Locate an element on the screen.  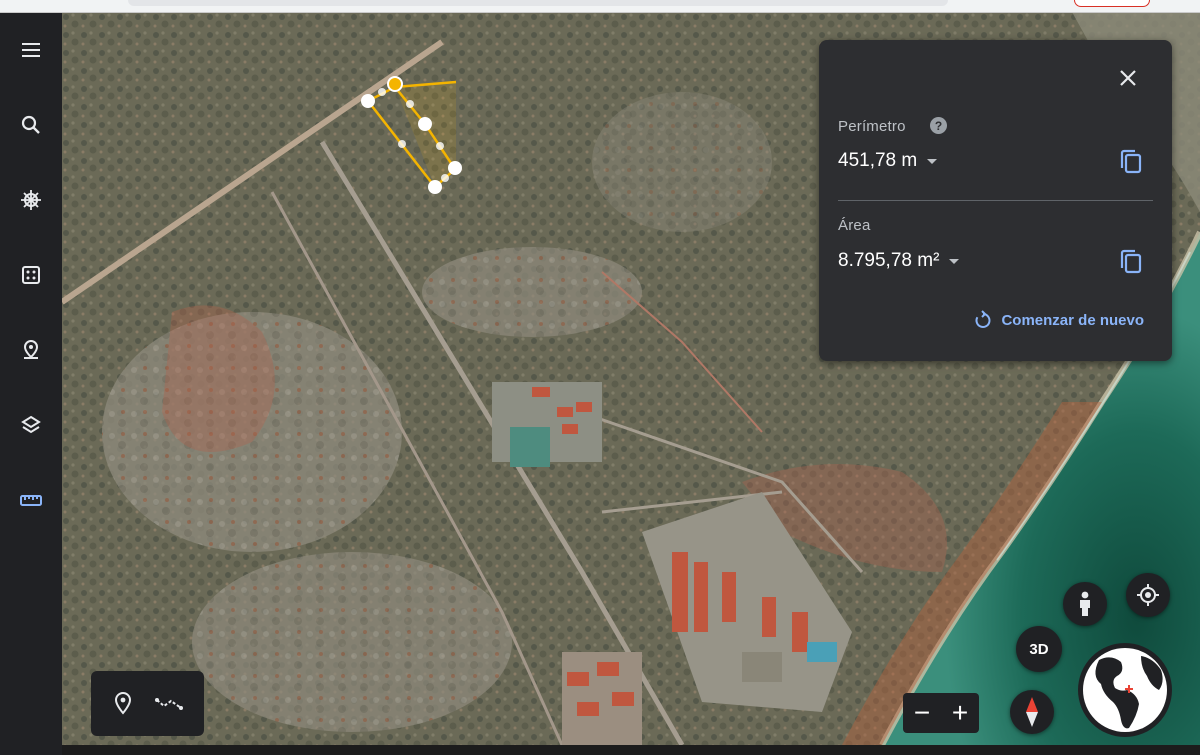
projects-pin-icon is located at coordinates (31, 349).